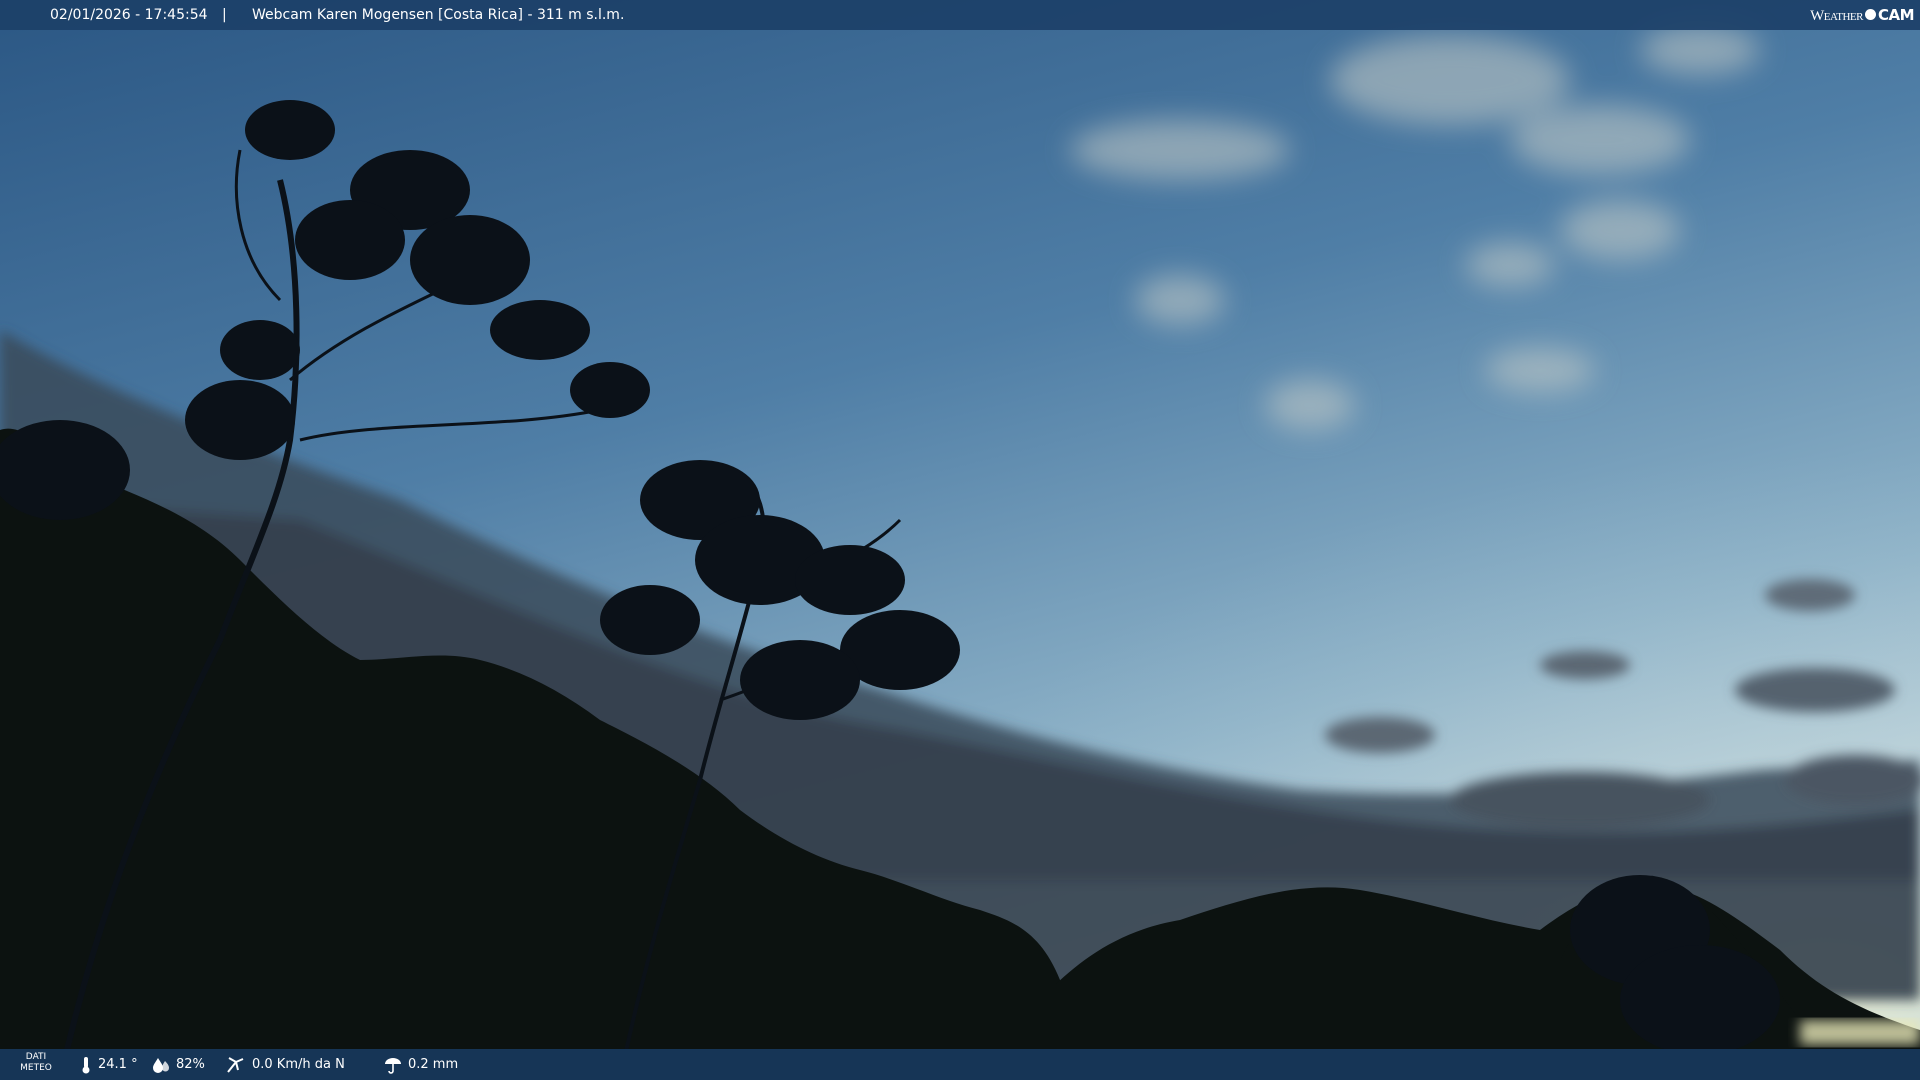 The height and width of the screenshot is (1080, 1920). I want to click on humidity-reading: 82%, so click(178, 1064).